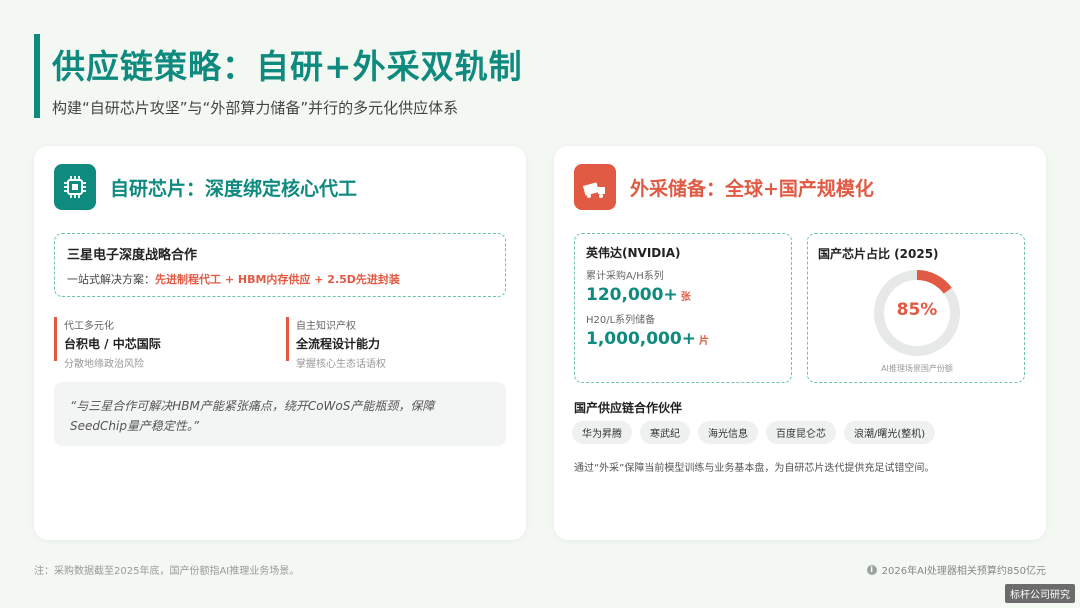 Image resolution: width=1080 pixels, height=608 pixels. I want to click on share-title: 国产芯片占比 (2025), so click(878, 254).